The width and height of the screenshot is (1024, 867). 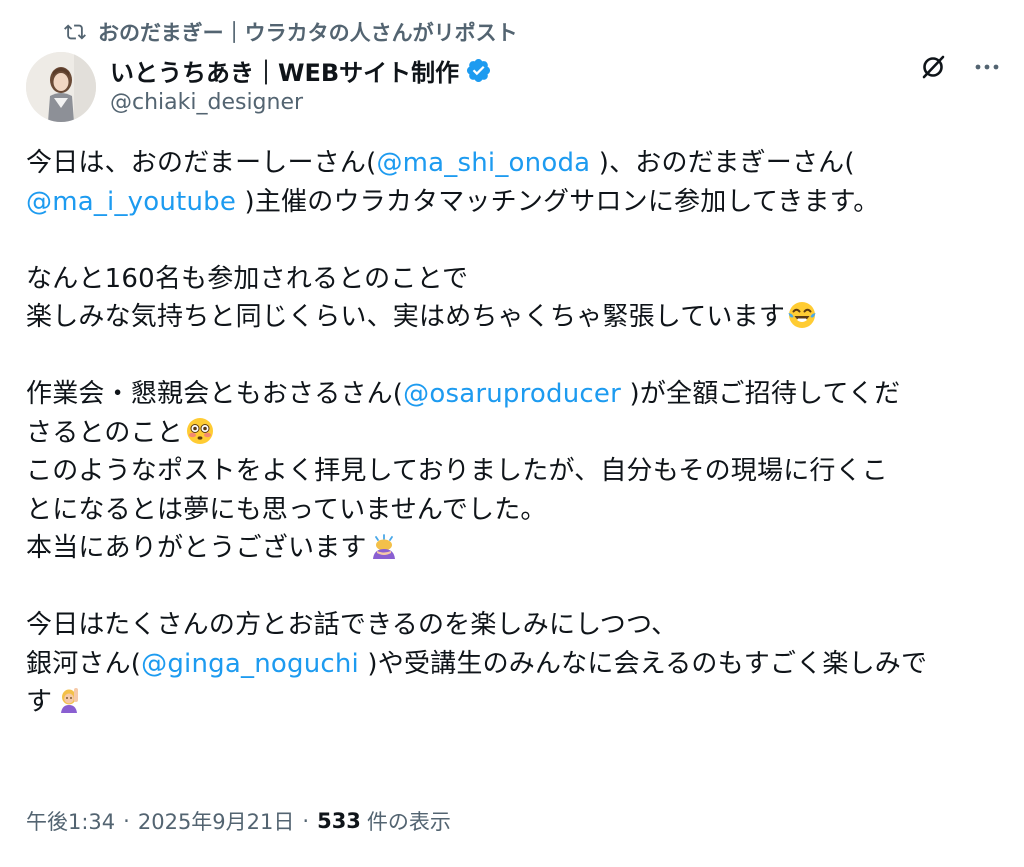 I want to click on tweet-text-segment: )や受講生のみんなに会えるのもすごく楽しみで, so click(x=643, y=663).